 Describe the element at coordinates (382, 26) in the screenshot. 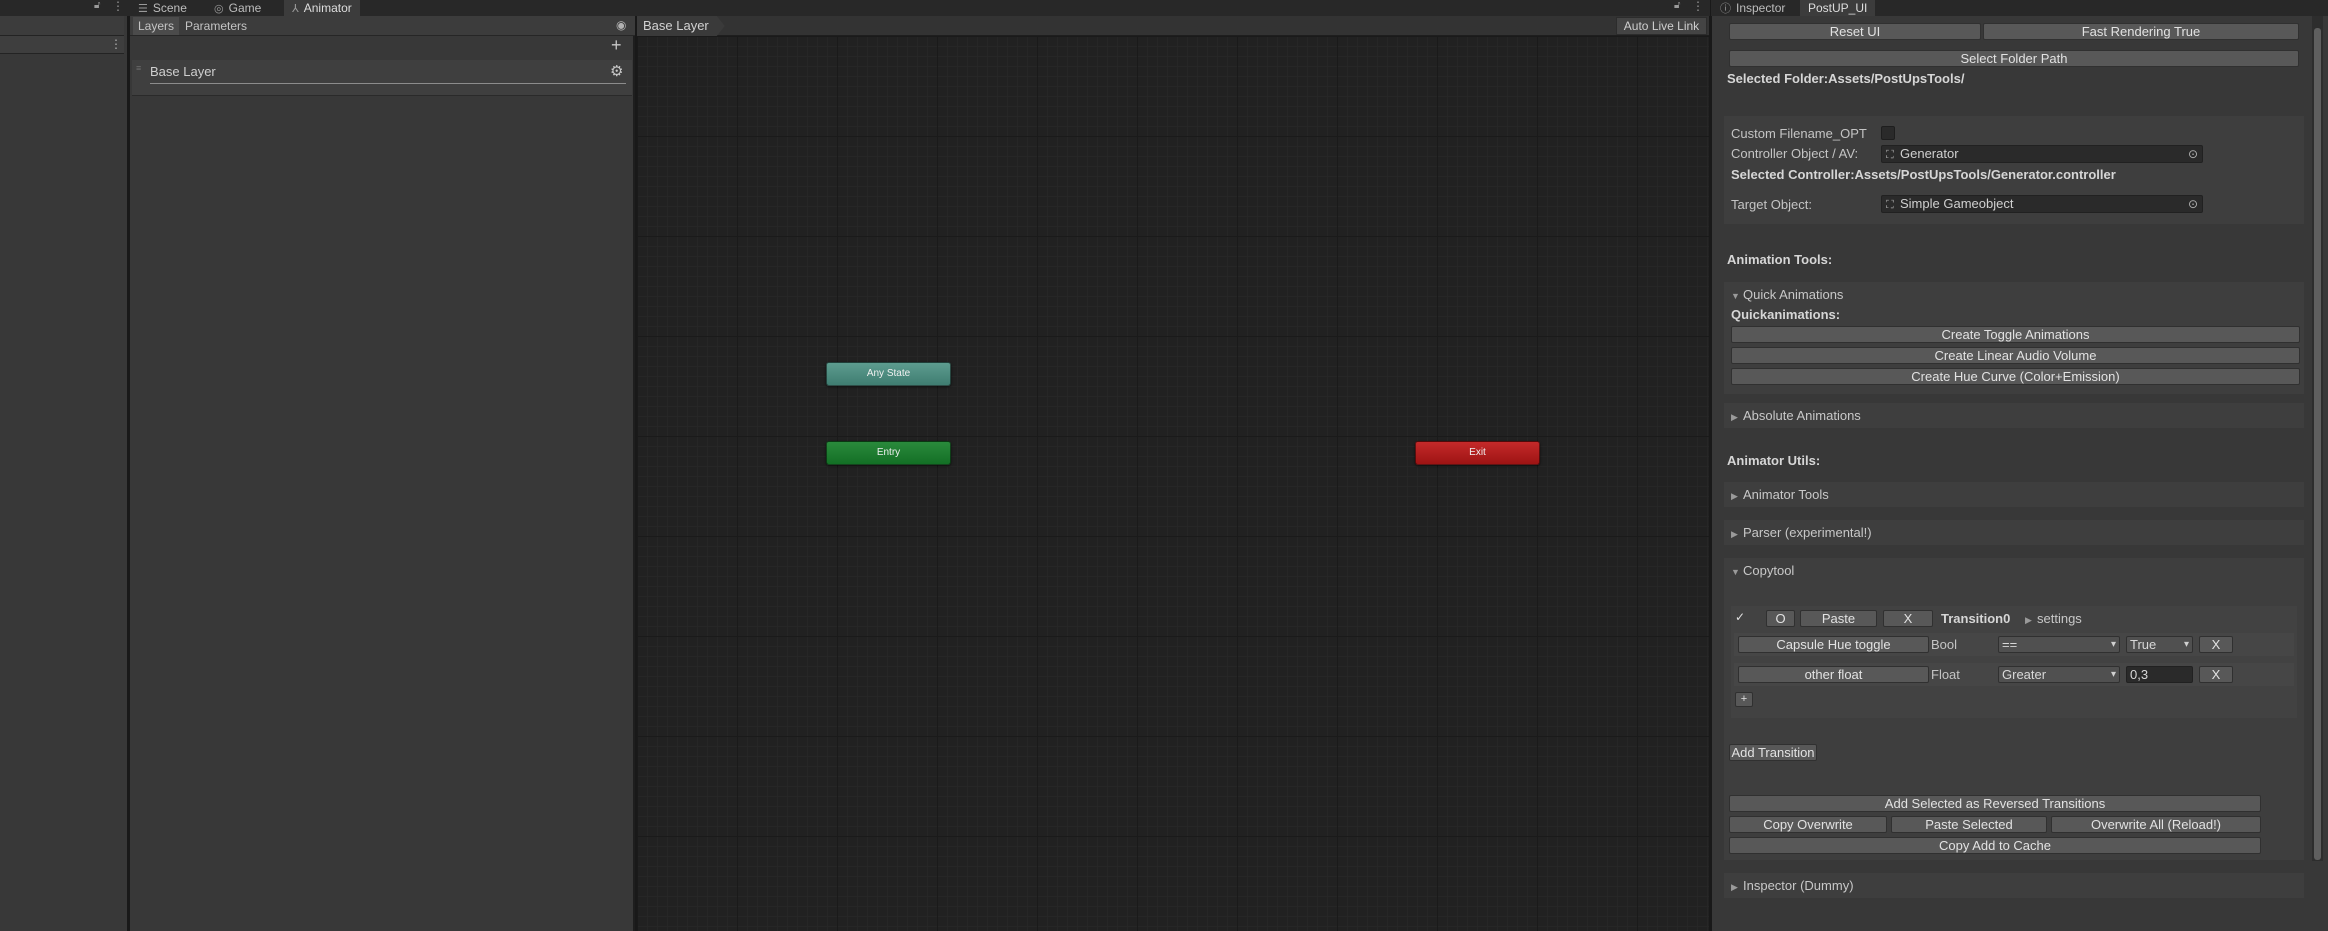

I see `layers-toolbar: Layers Parameters ◉` at that location.